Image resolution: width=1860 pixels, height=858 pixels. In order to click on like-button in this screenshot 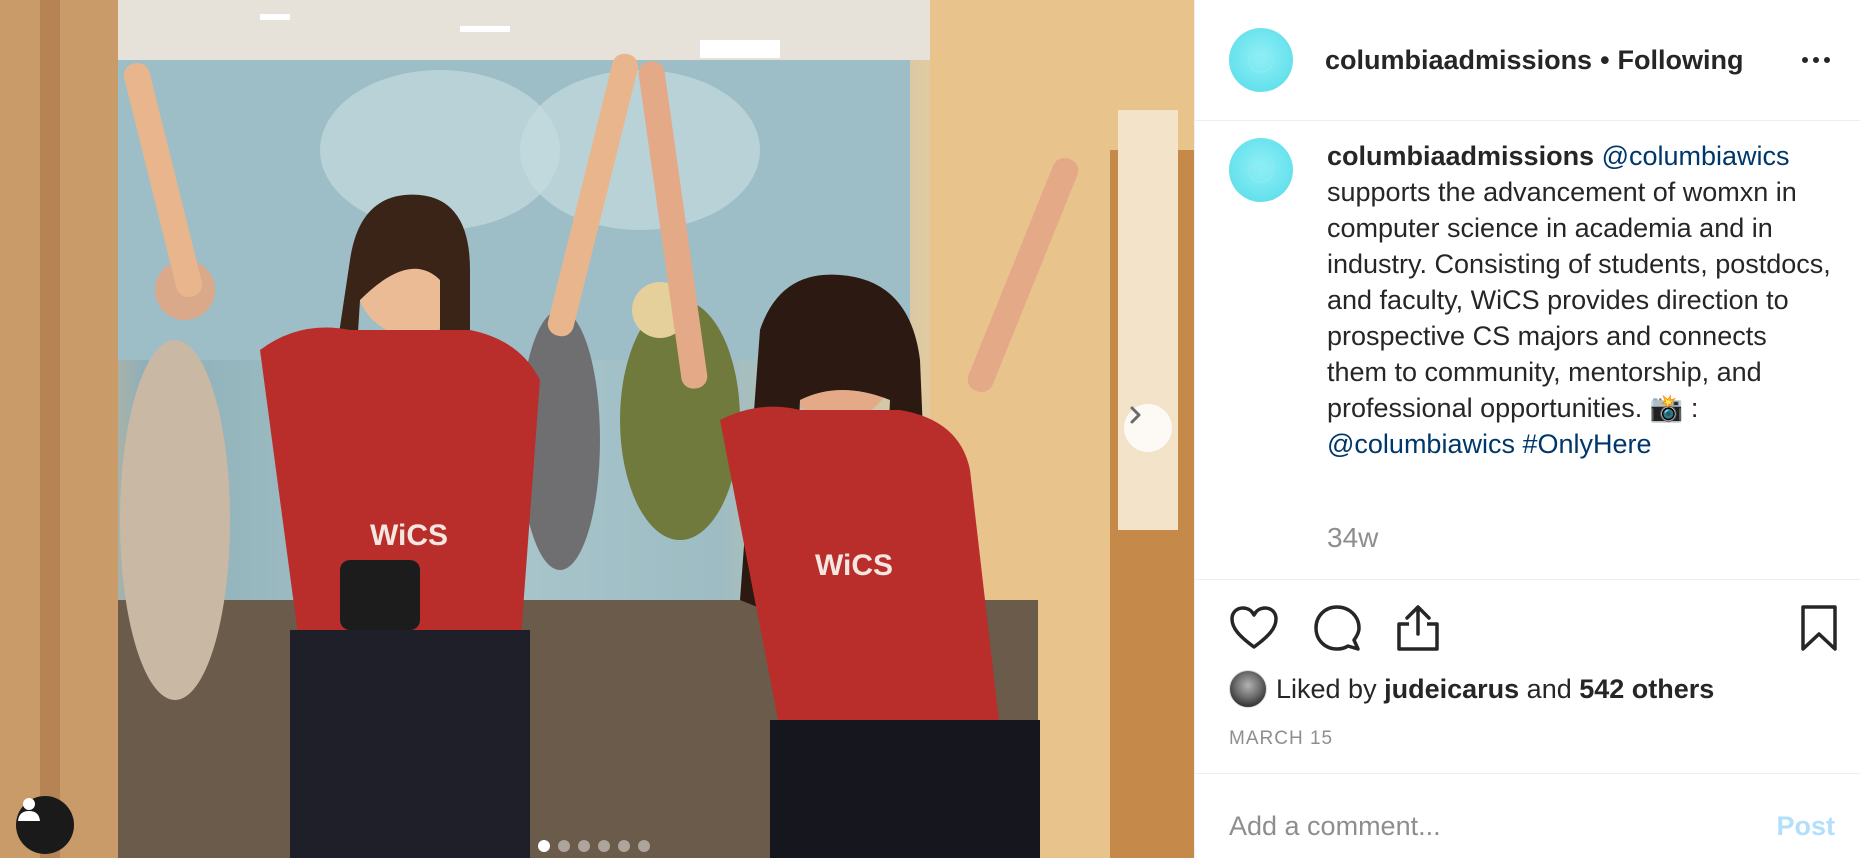, I will do `click(1254, 628)`.